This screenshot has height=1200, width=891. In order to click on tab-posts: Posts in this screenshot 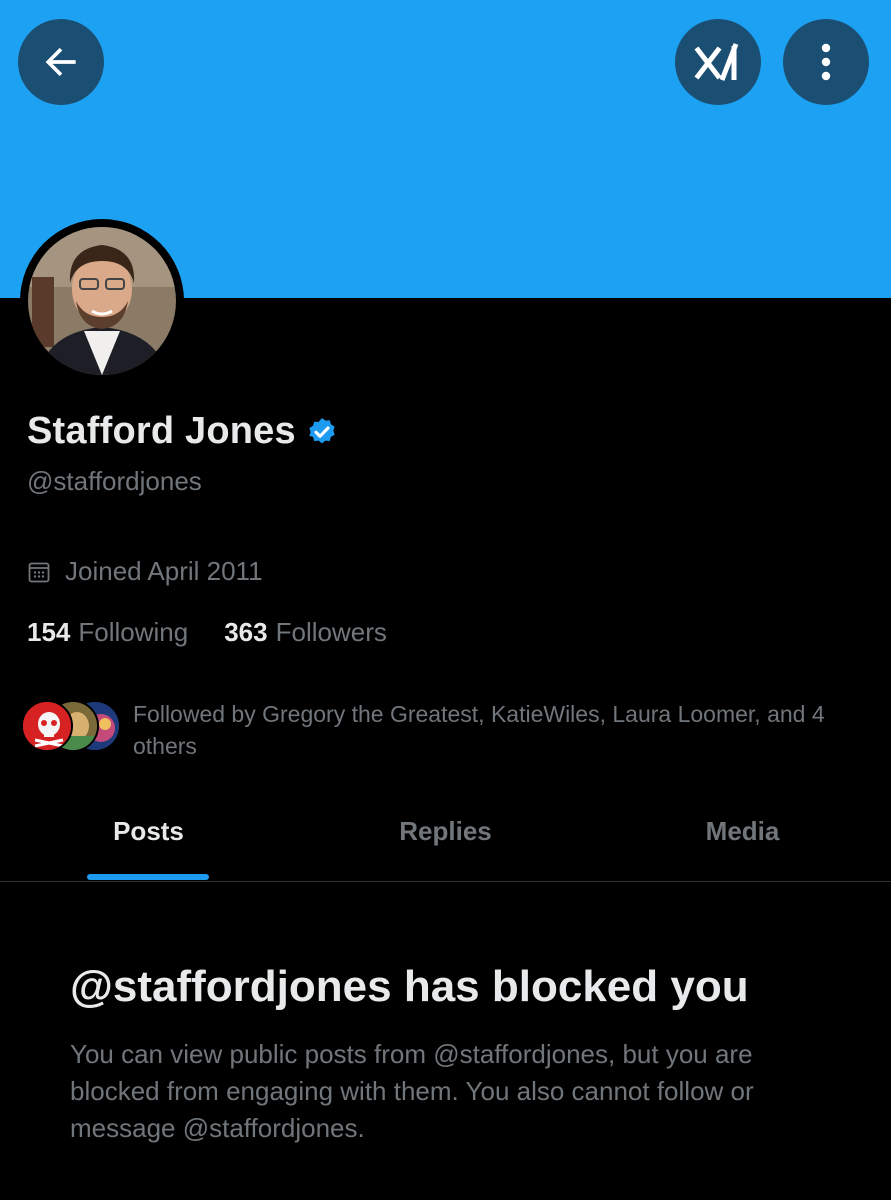, I will do `click(148, 838)`.